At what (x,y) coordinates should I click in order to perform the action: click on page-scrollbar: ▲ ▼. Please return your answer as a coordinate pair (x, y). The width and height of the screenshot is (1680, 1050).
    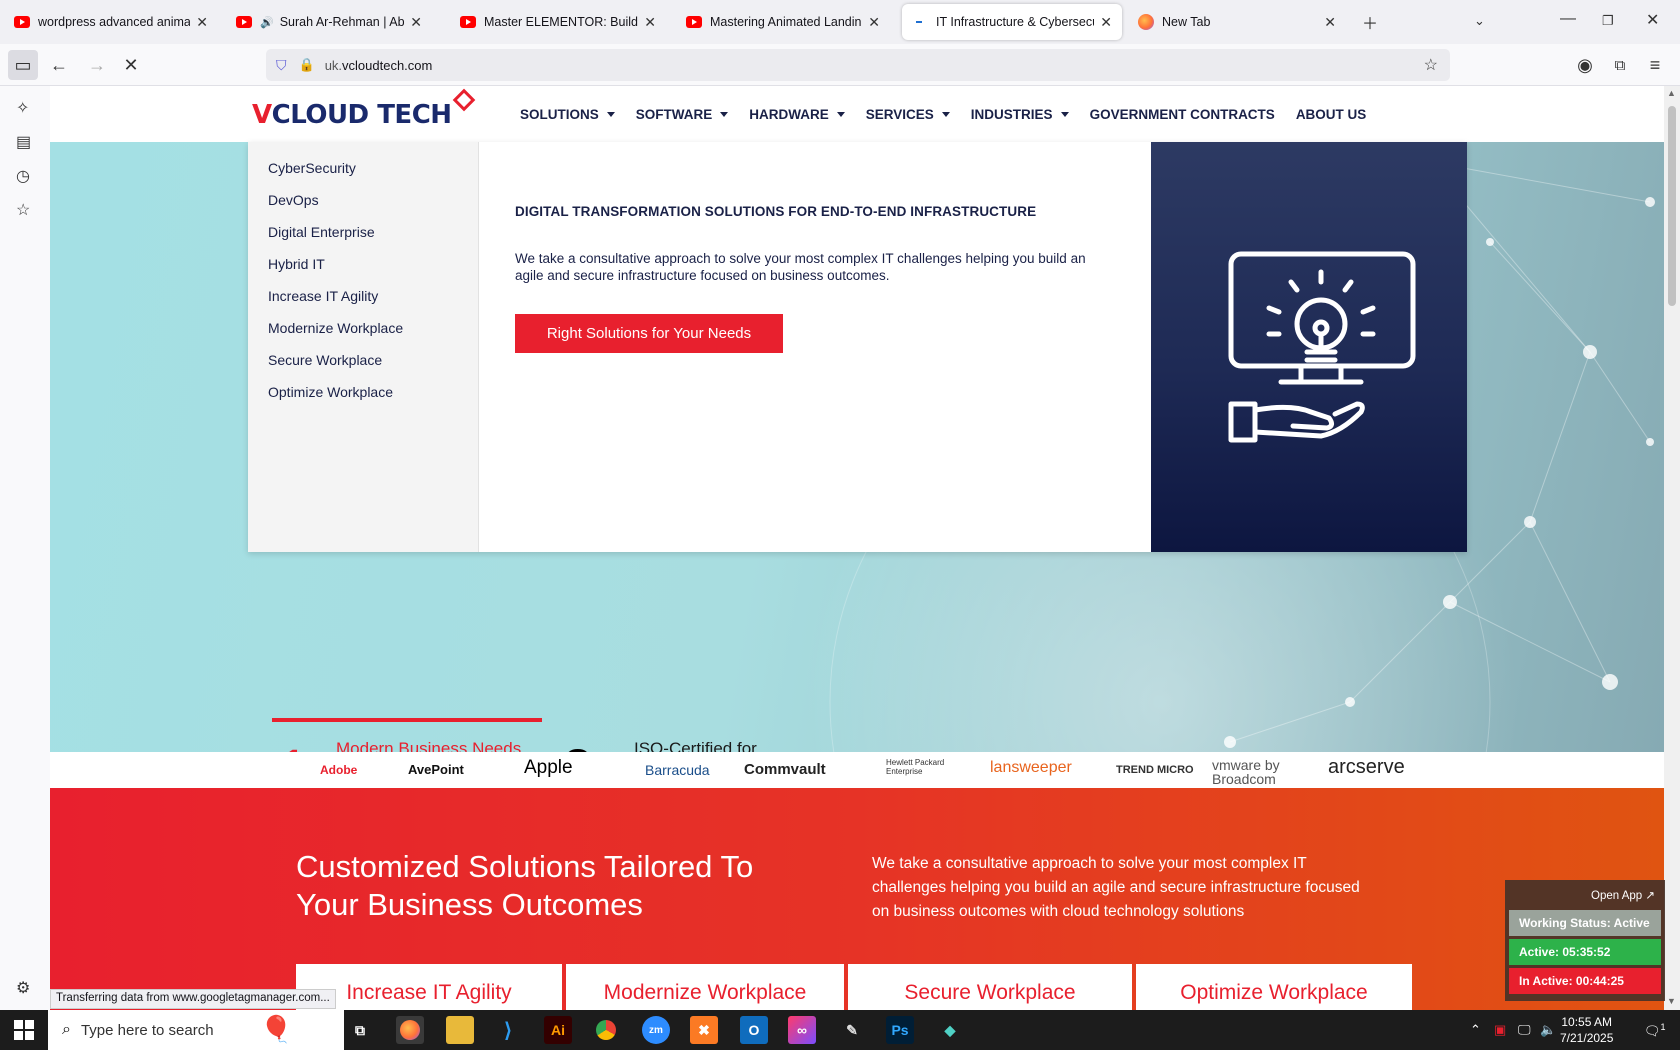
    Looking at the image, I should click on (1672, 548).